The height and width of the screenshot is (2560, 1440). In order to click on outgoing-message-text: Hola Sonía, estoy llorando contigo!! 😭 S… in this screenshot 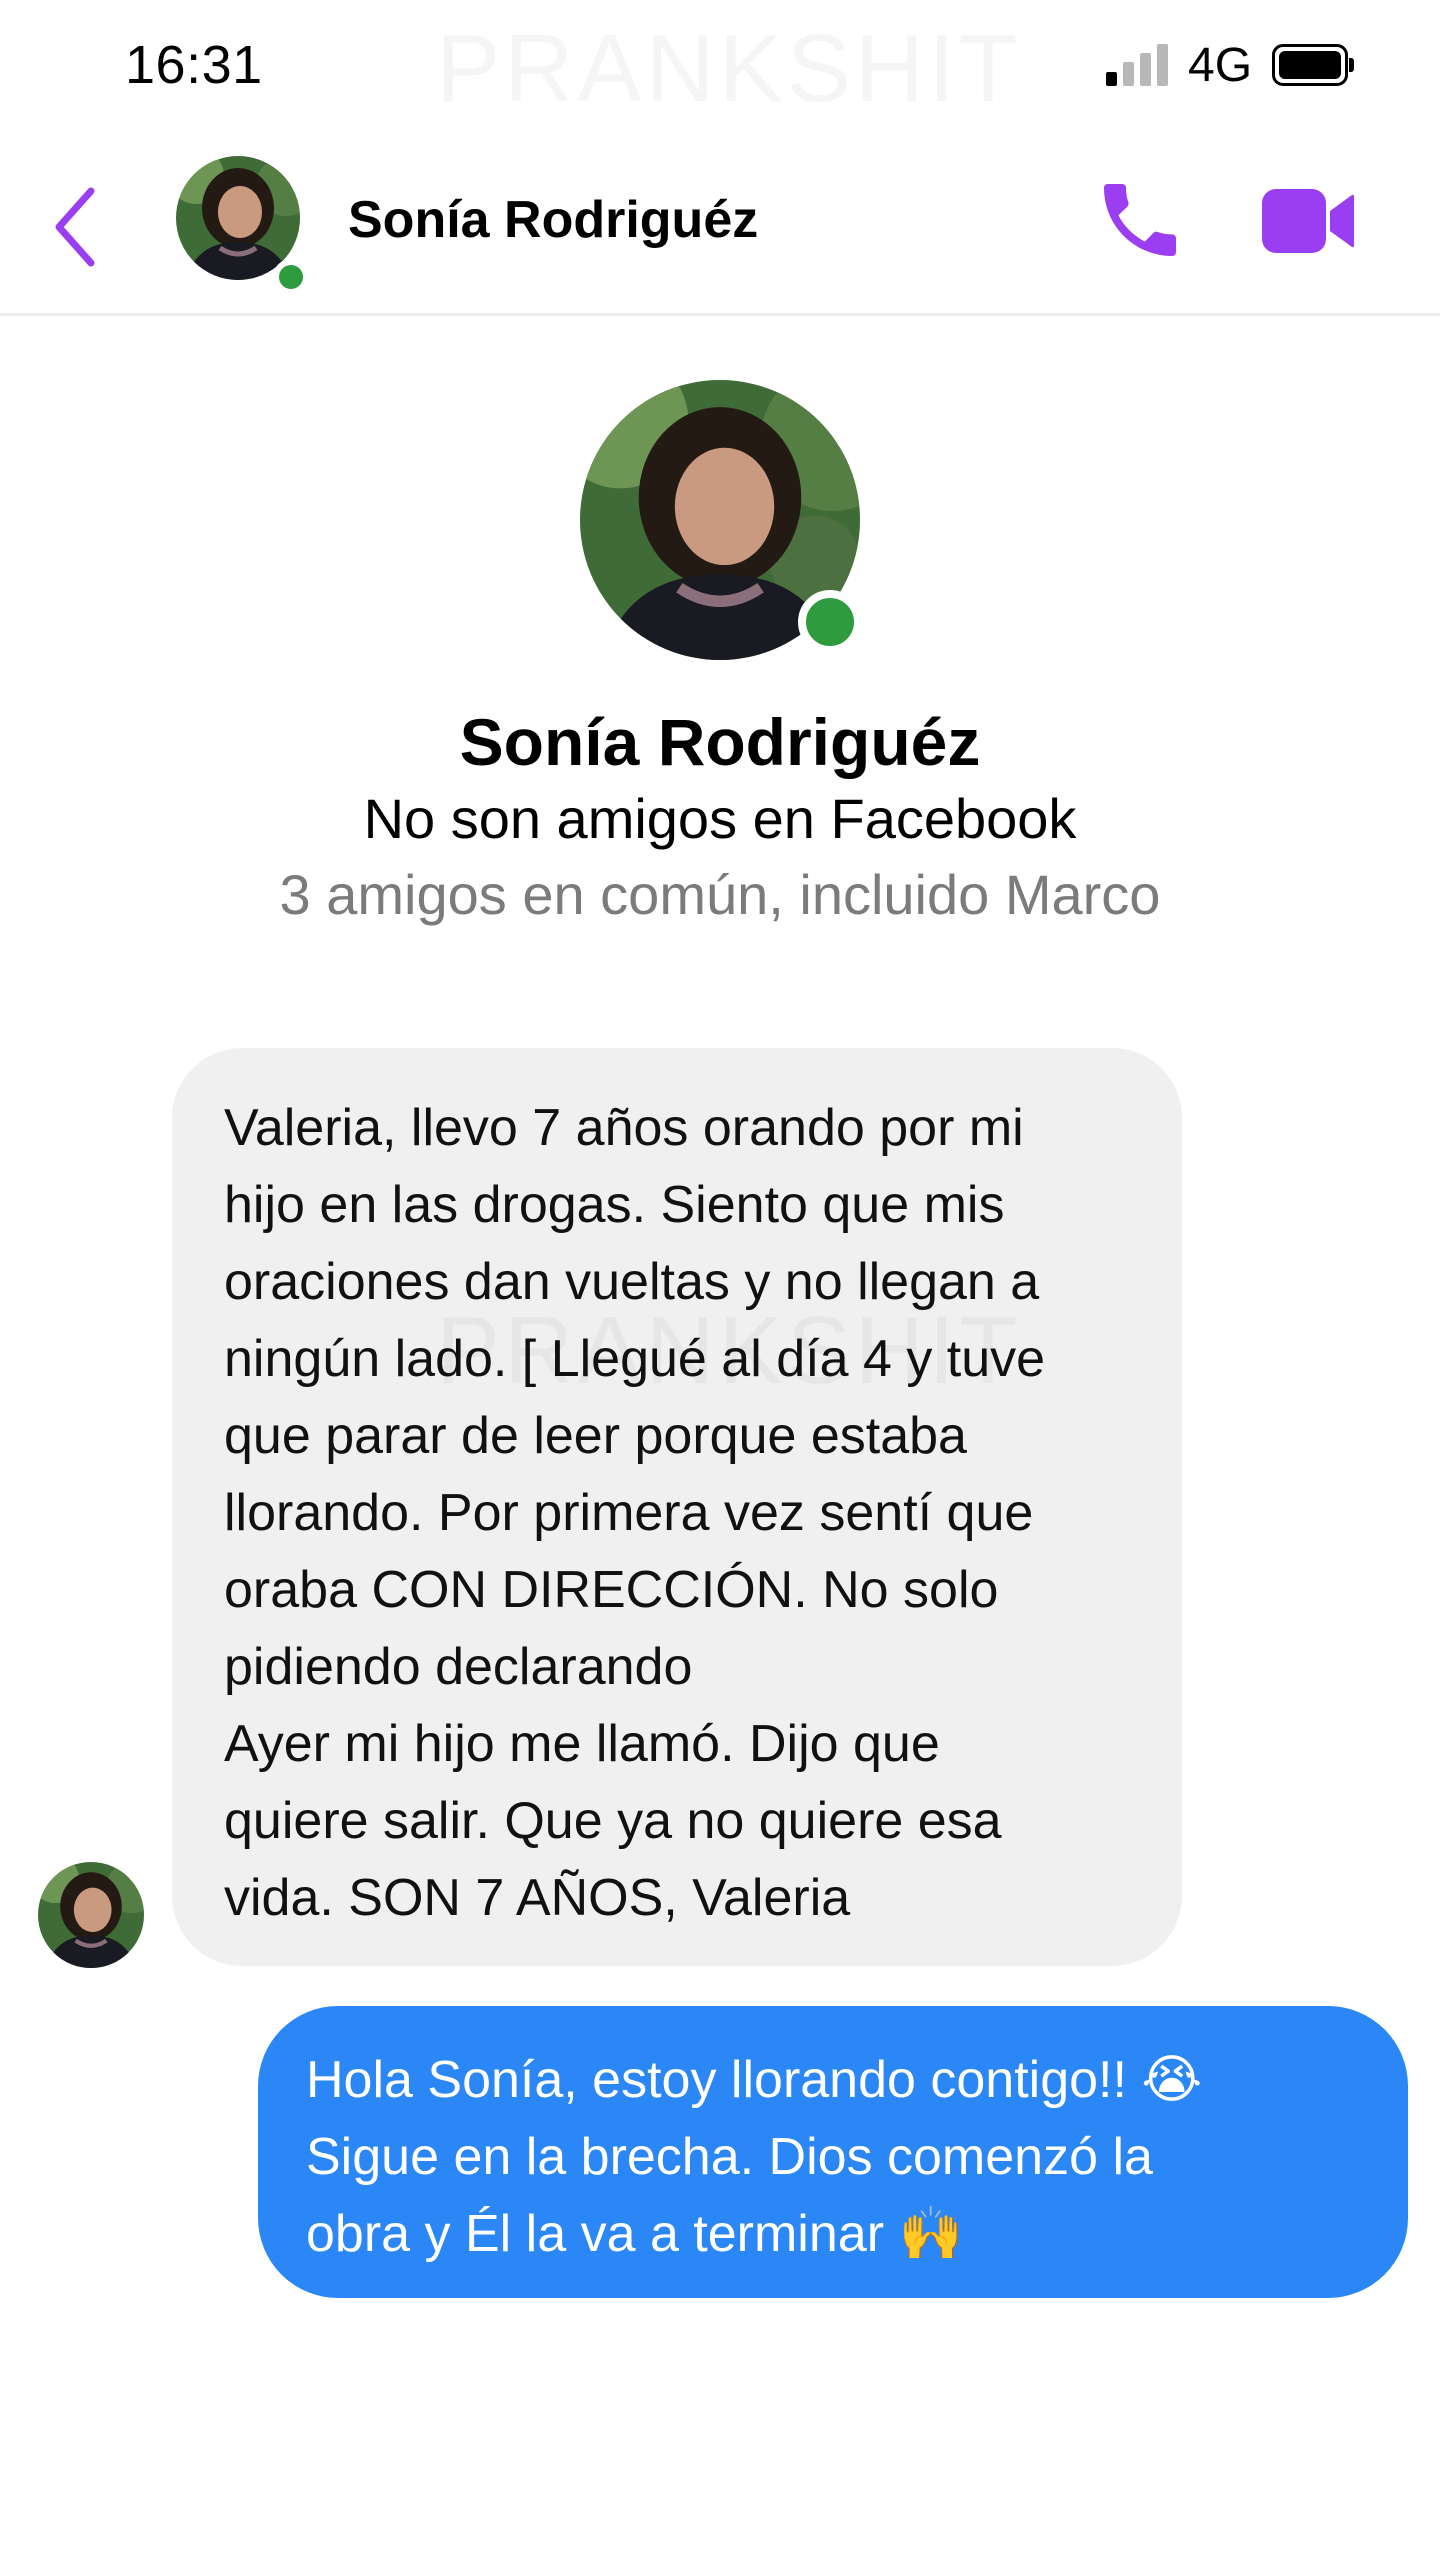, I will do `click(754, 2157)`.